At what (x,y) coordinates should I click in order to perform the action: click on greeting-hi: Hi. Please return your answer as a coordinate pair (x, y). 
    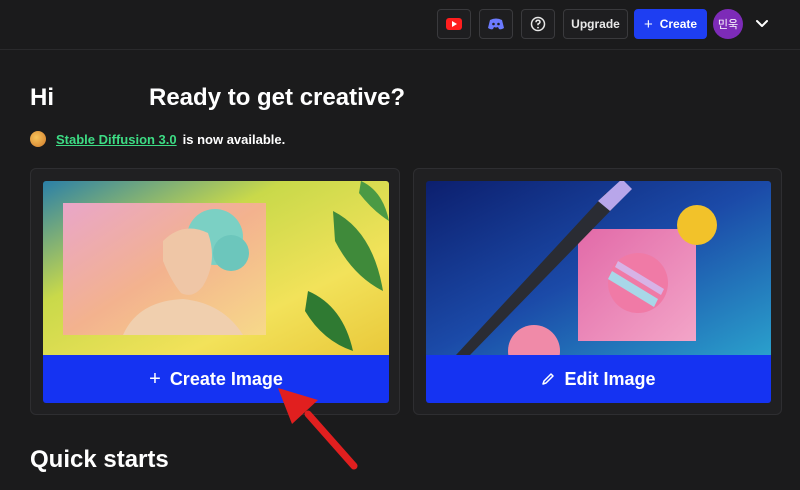
    Looking at the image, I should click on (42, 97).